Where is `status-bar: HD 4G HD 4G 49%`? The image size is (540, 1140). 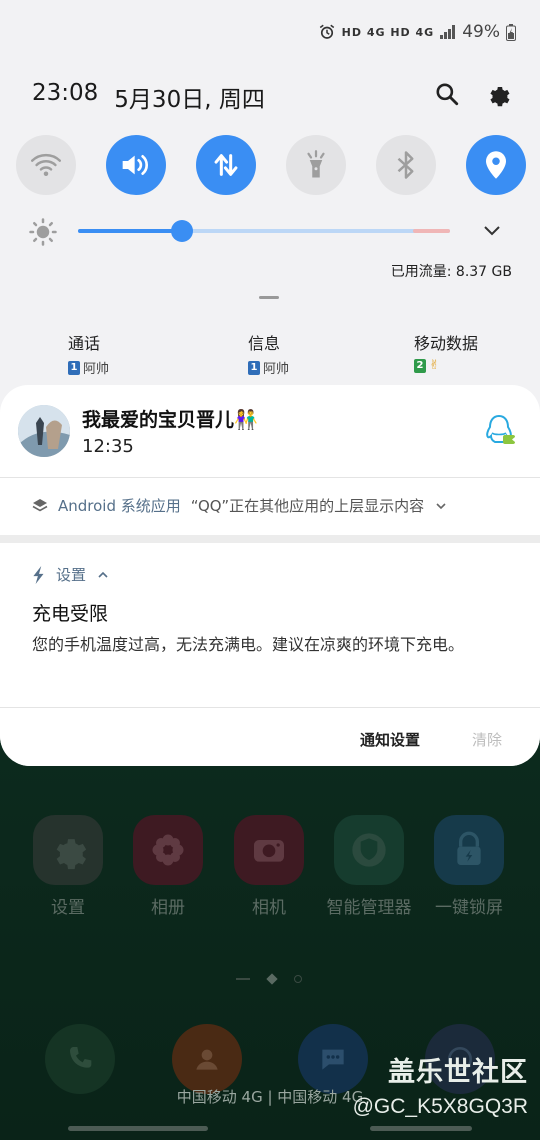 status-bar: HD 4G HD 4G 49% is located at coordinates (417, 32).